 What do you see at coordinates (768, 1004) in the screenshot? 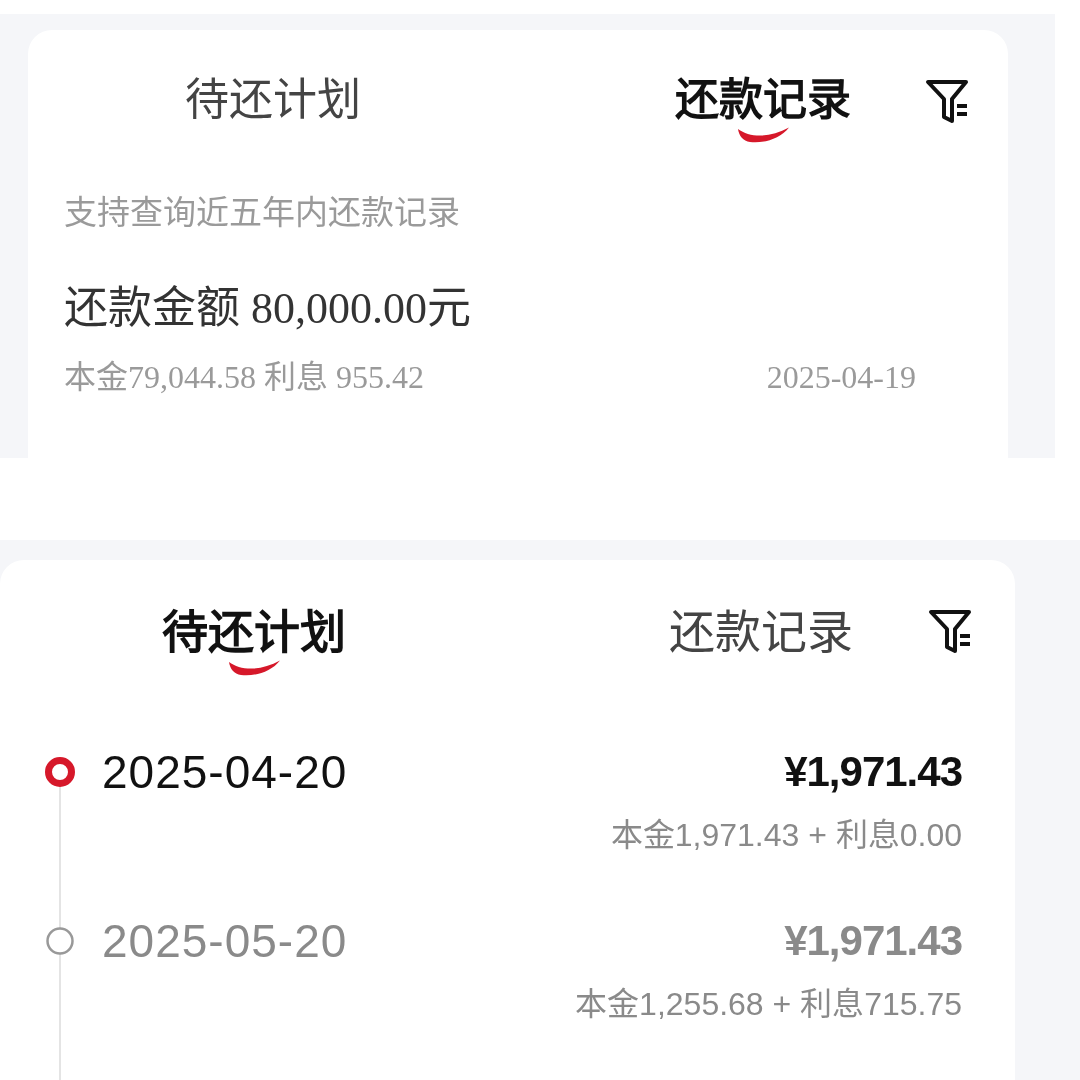
I see `installment-breakdown: 本金1,255.68 + 利息715.75` at bounding box center [768, 1004].